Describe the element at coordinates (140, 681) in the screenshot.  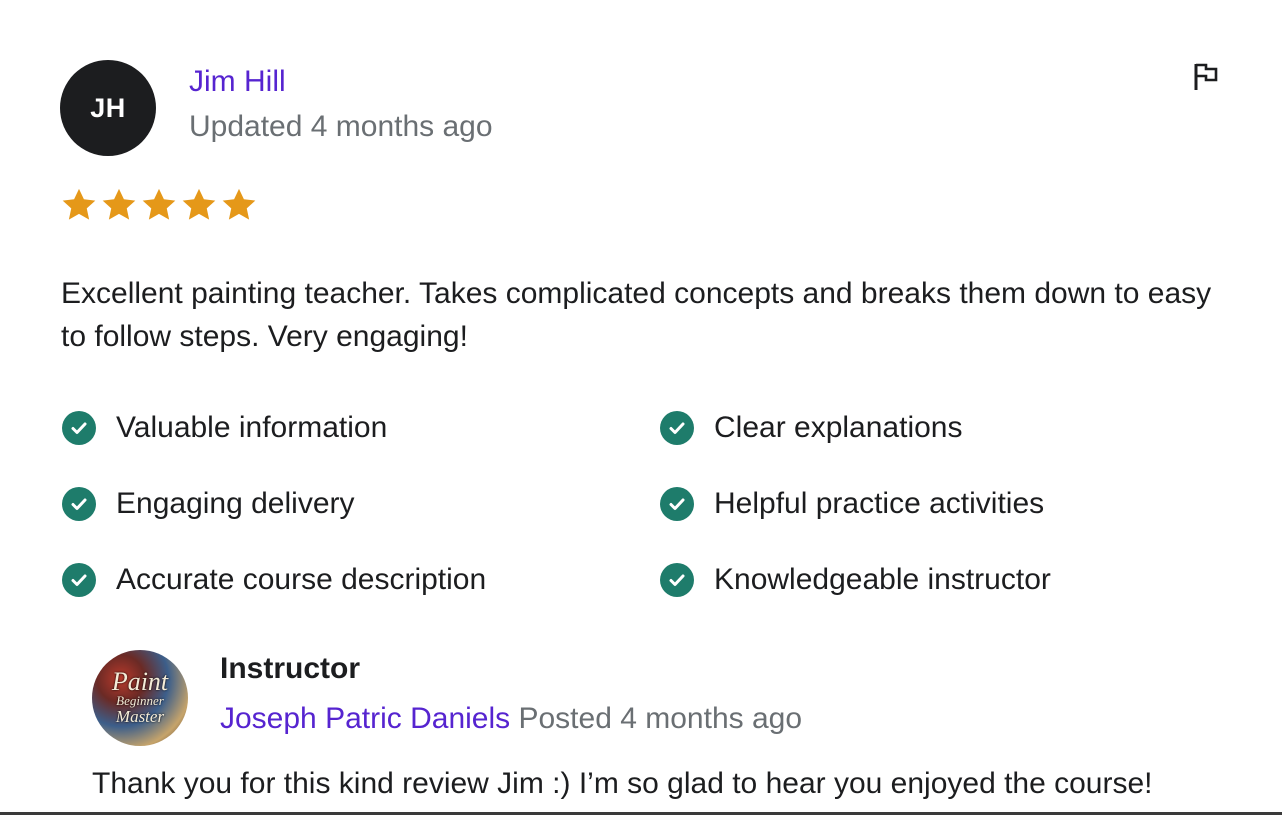
I see `instructor-avatar-line1: Paint` at that location.